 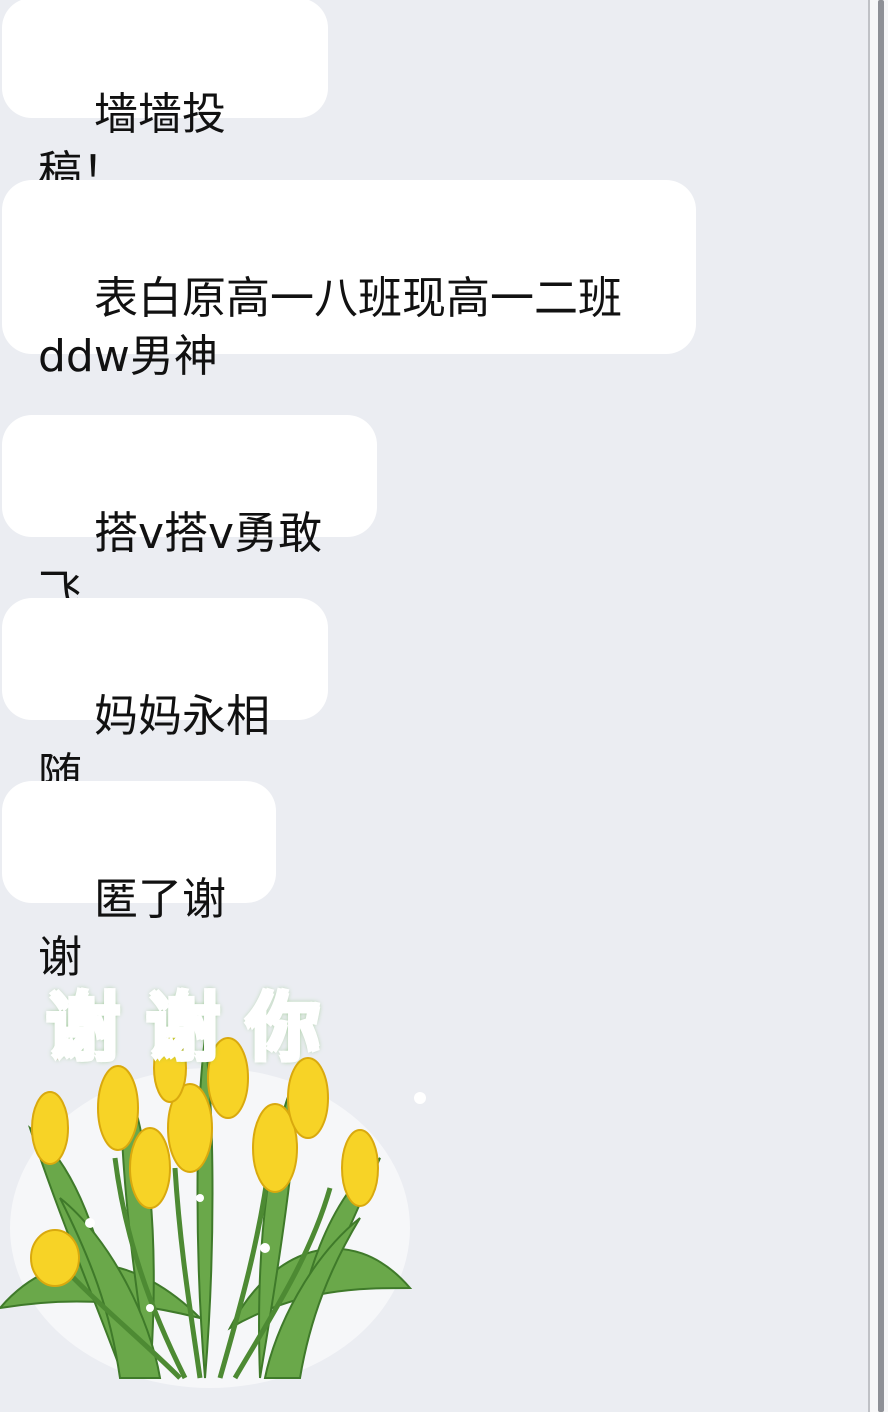 What do you see at coordinates (189, 516) in the screenshot?
I see `message-bubble: 搭v搭v勇敢飞` at bounding box center [189, 516].